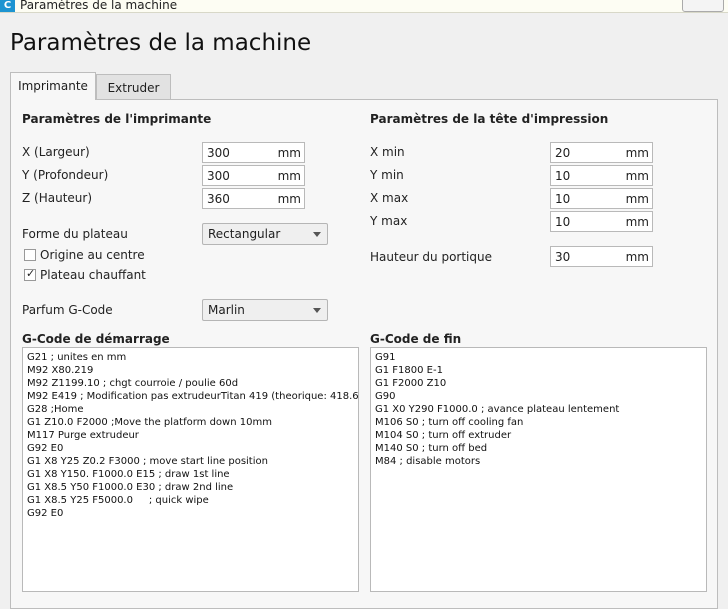  I want to click on tab-imprimante: Imprimante, so click(53, 86).